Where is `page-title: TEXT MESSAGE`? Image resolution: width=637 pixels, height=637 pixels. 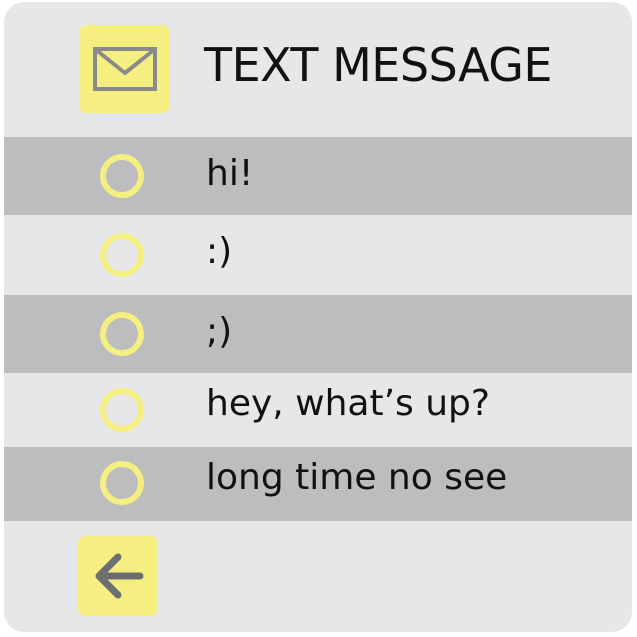 page-title: TEXT MESSAGE is located at coordinates (378, 65).